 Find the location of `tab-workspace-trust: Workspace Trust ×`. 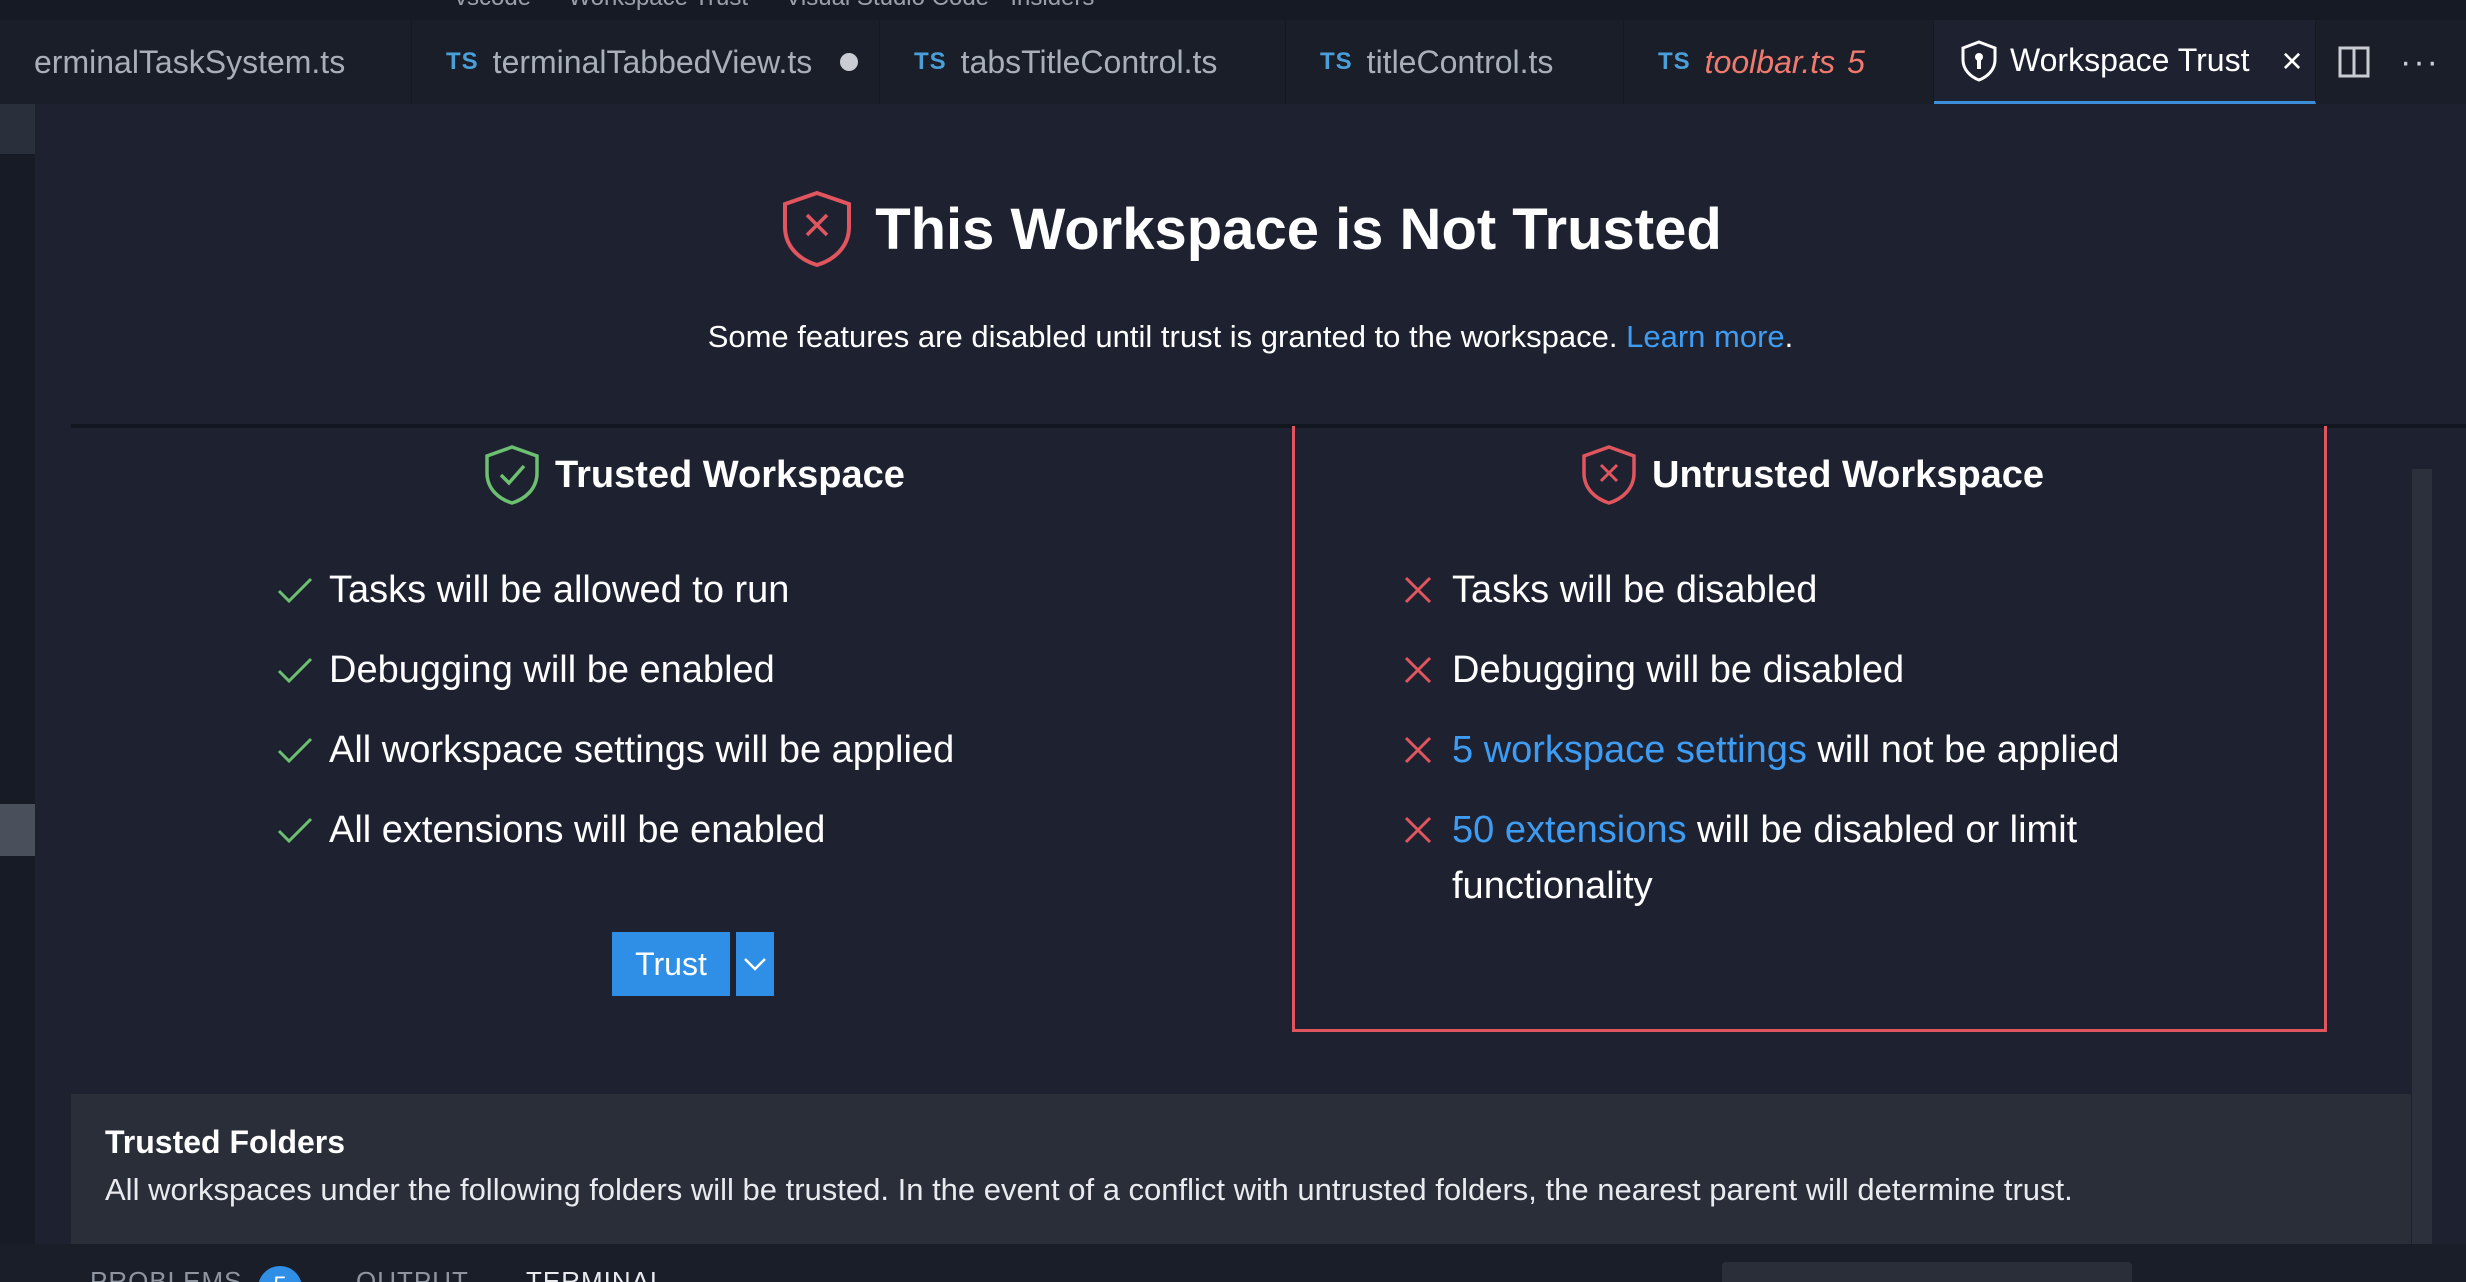

tab-workspace-trust: Workspace Trust × is located at coordinates (2125, 62).